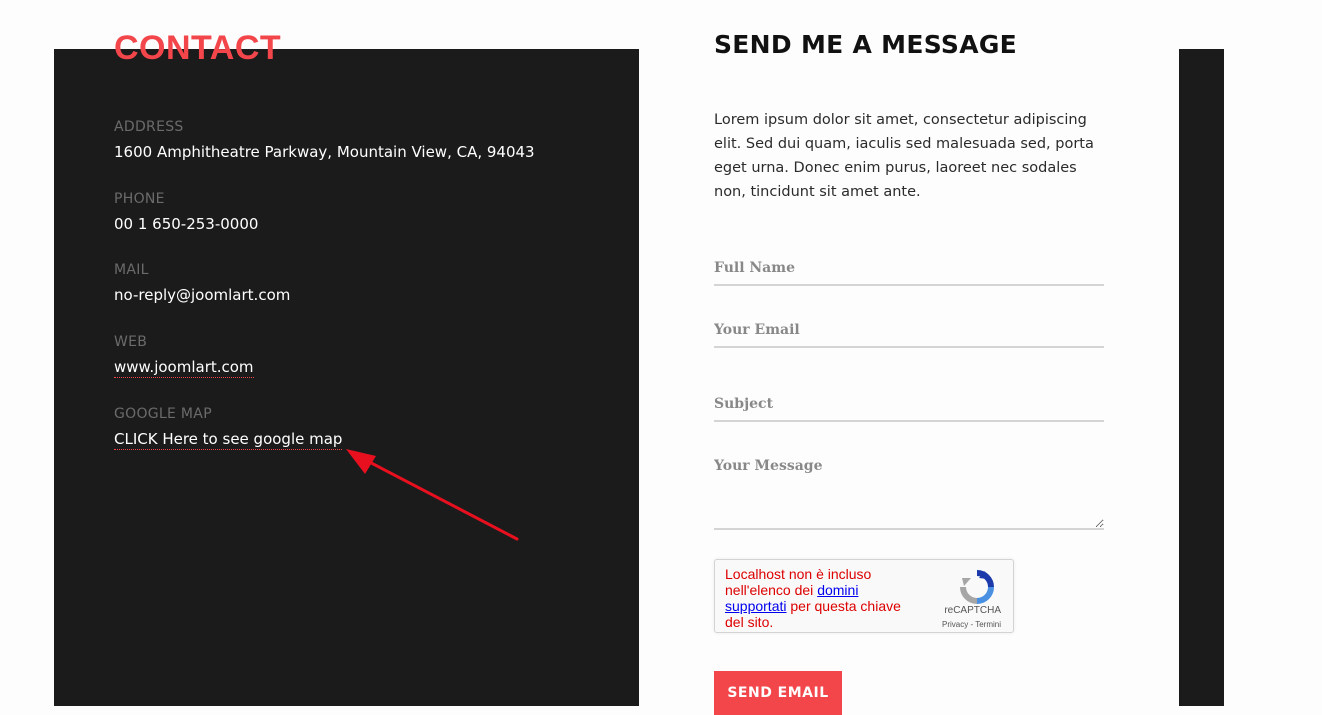 Image resolution: width=1322 pixels, height=715 pixels. What do you see at coordinates (778, 693) in the screenshot?
I see `send-email-button: SEND EMAIL` at bounding box center [778, 693].